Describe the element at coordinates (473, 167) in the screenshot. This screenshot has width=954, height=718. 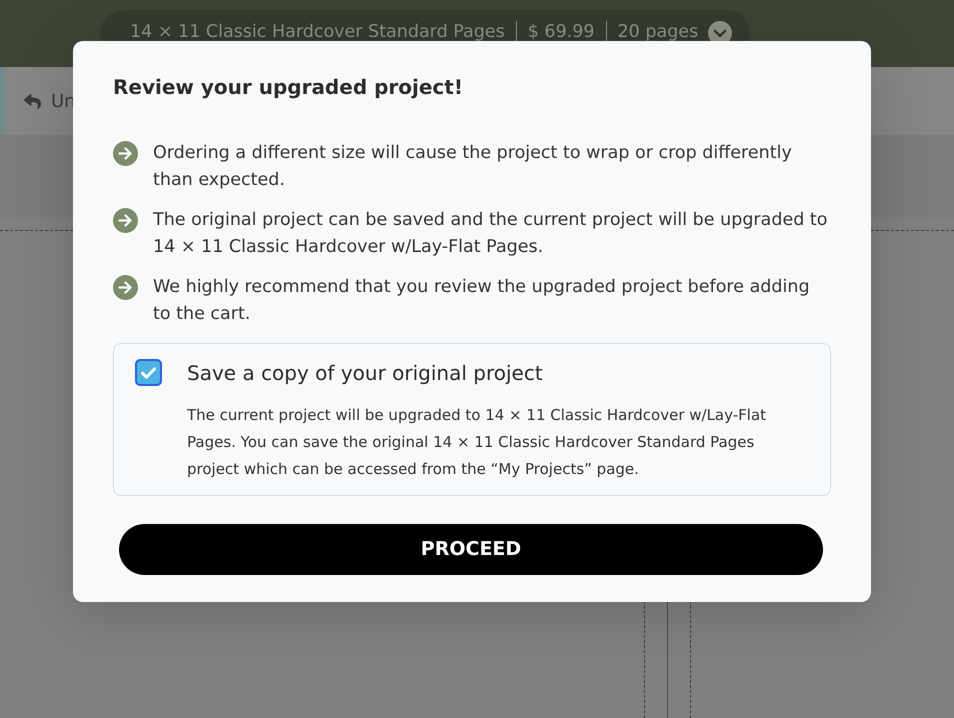
I see `bullet-text: Ordering a different size will cause the project to wrap or crop differently than expected.` at that location.